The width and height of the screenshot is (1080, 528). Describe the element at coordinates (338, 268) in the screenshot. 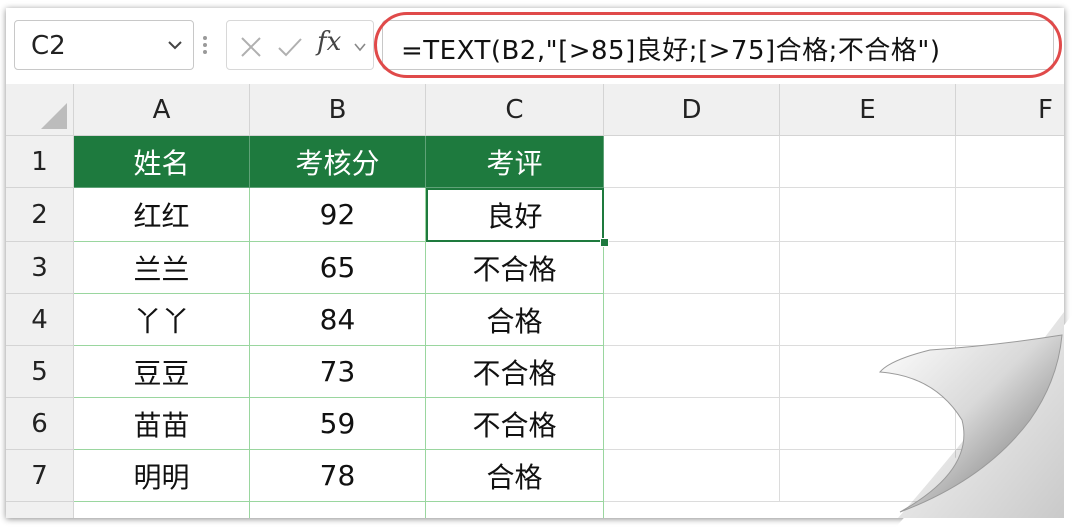

I see `cell-b3: 65` at that location.